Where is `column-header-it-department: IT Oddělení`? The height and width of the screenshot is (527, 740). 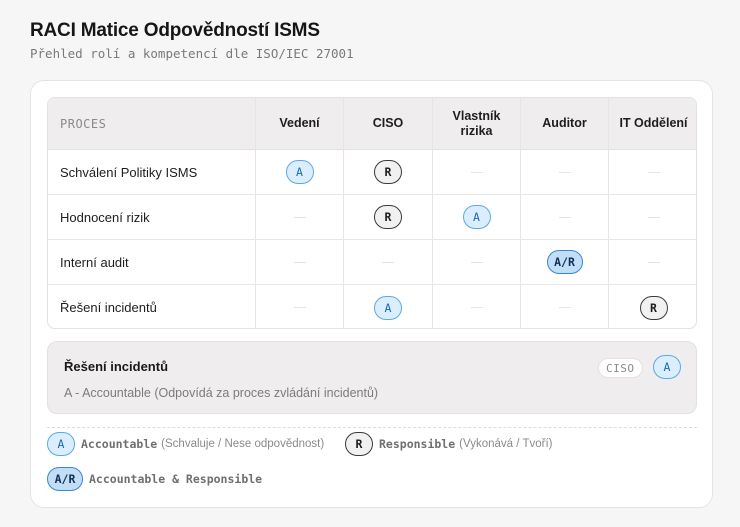 column-header-it-department: IT Oddělení is located at coordinates (653, 123).